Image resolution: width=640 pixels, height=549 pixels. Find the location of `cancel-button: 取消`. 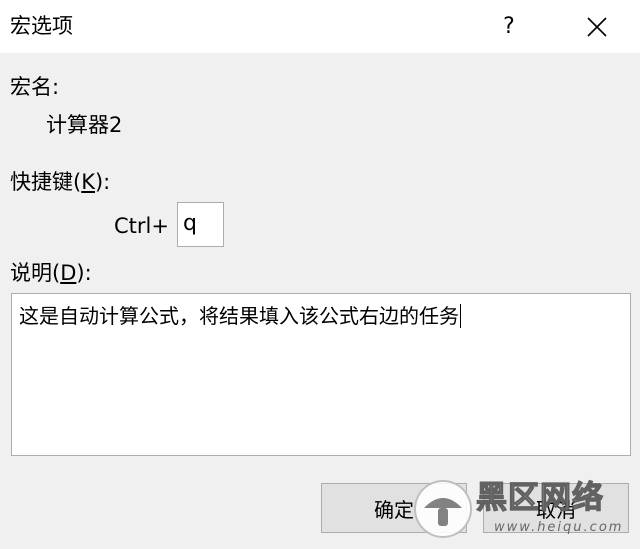

cancel-button: 取消 is located at coordinates (556, 508).